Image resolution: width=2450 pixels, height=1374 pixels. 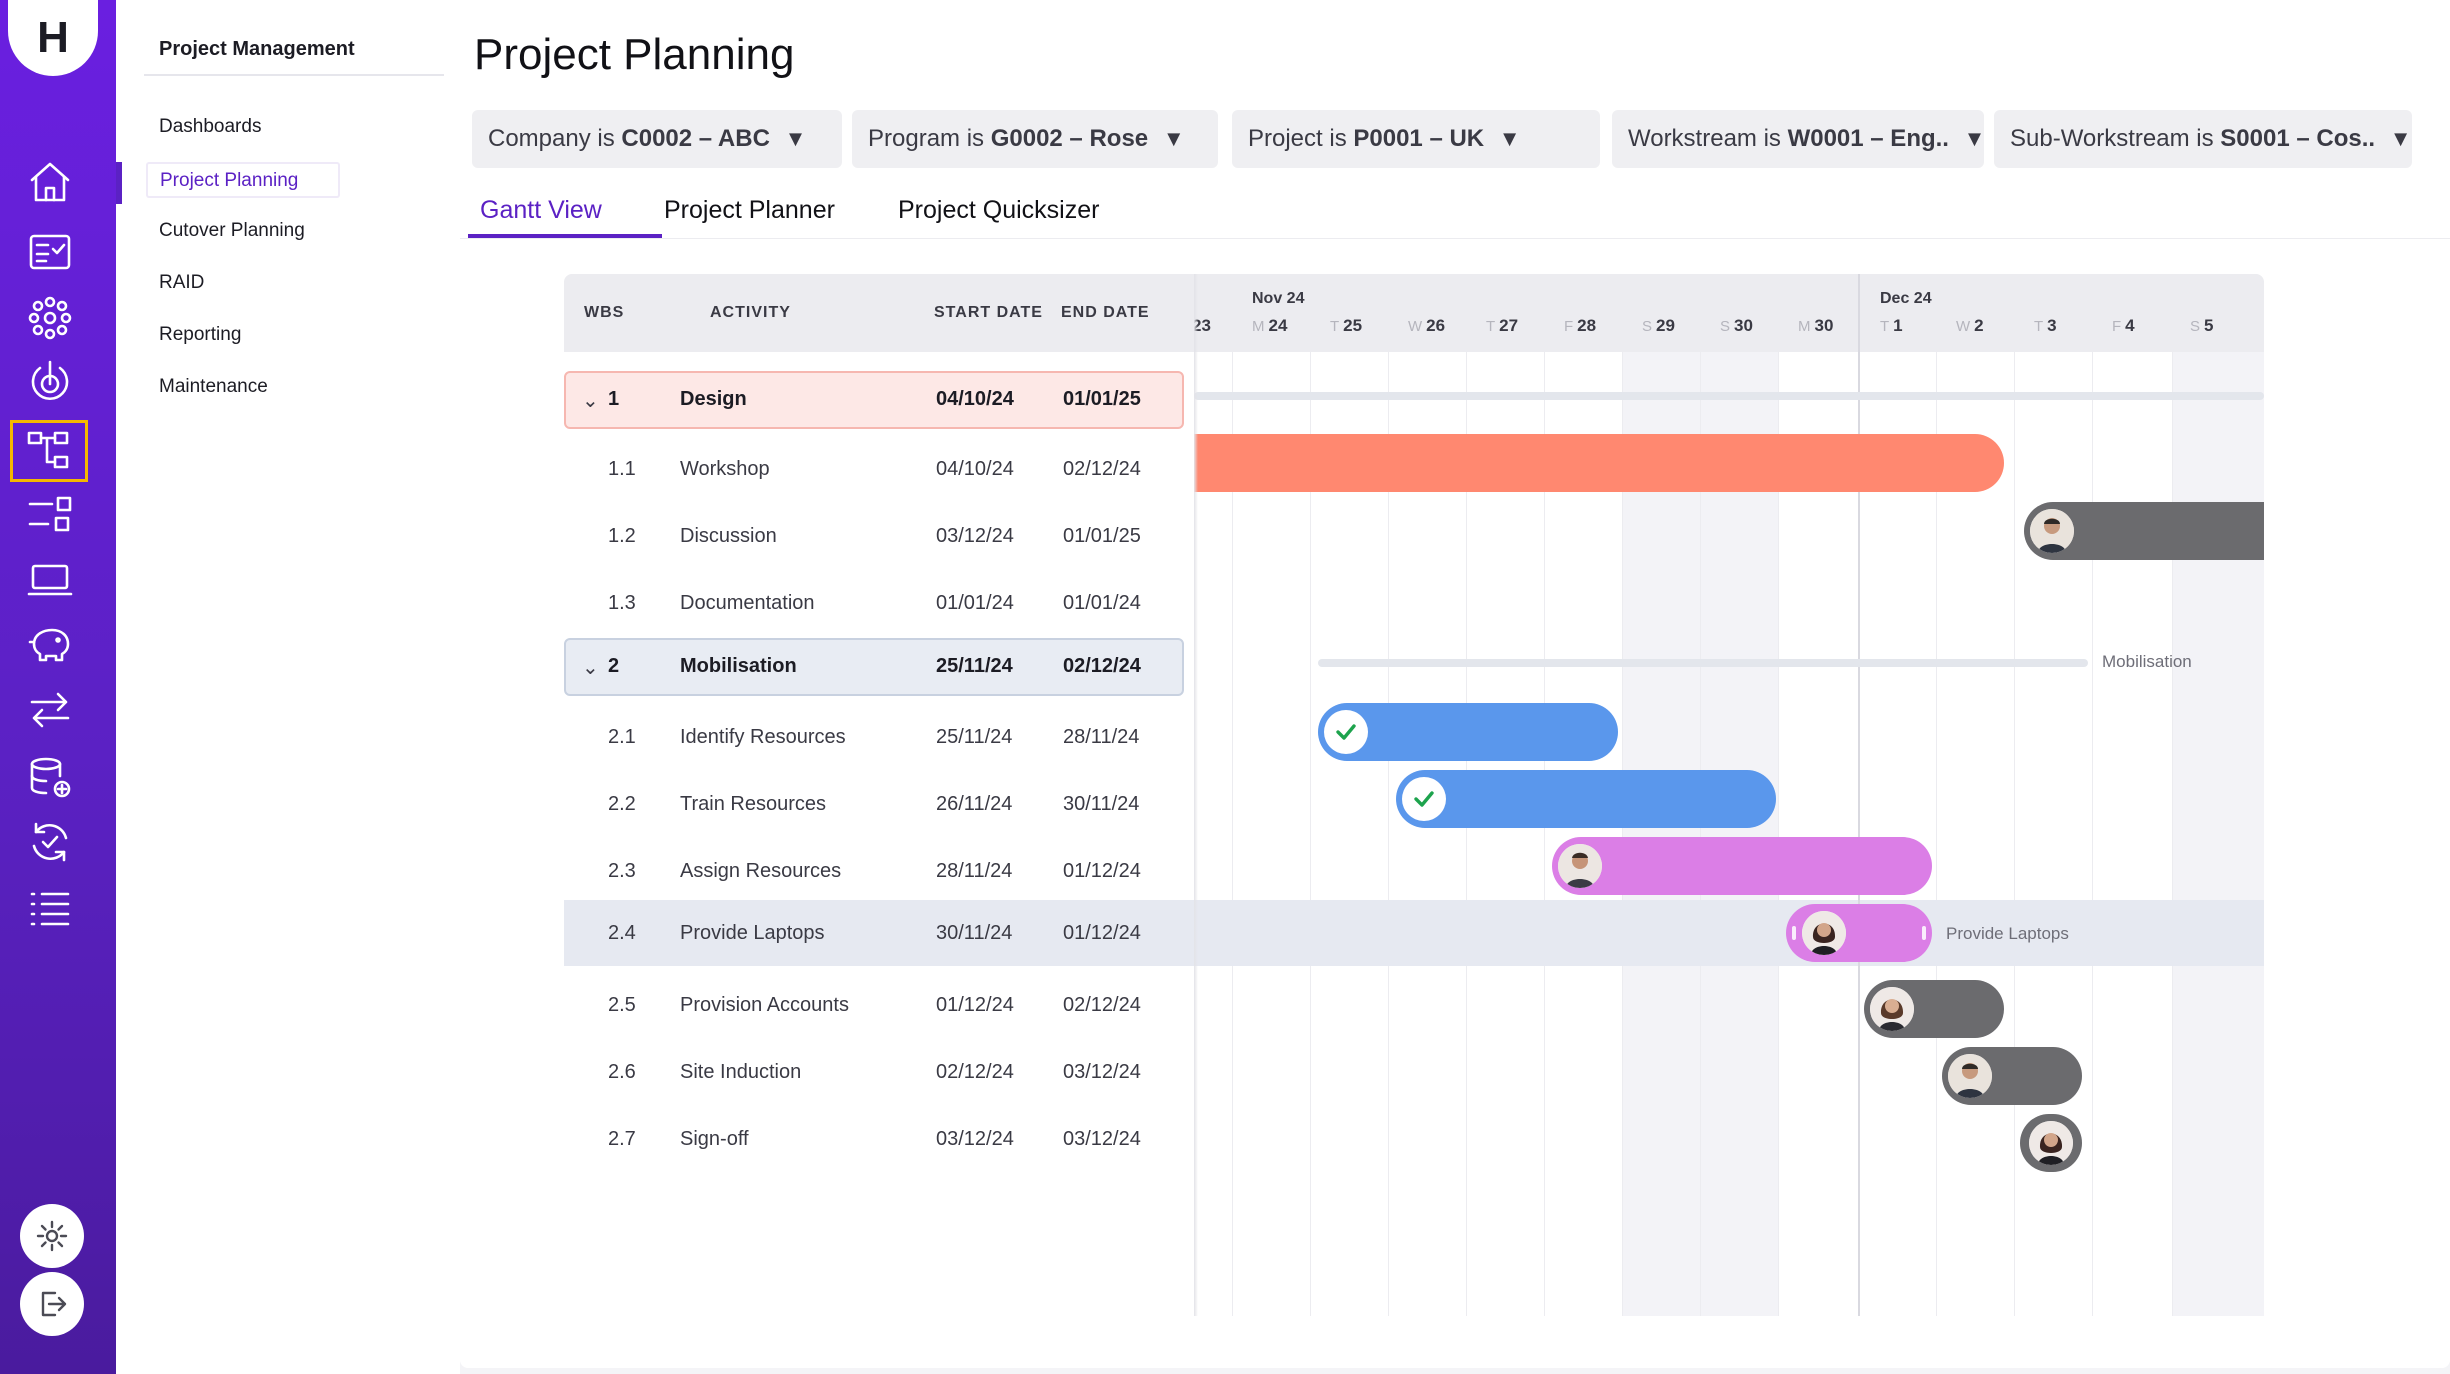 I want to click on gantt-bar-train-resources, so click(x=1586, y=799).